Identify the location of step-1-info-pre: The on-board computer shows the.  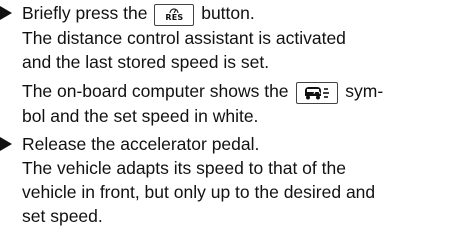
(155, 91).